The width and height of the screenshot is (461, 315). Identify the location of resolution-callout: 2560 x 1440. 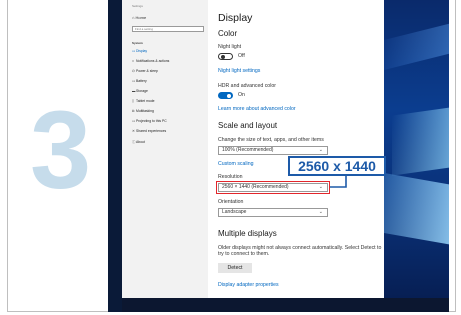
(337, 166).